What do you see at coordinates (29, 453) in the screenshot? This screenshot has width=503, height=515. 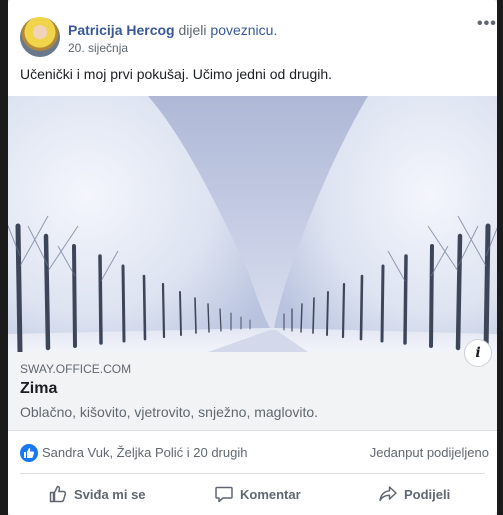 I see `like-reaction-icon` at bounding box center [29, 453].